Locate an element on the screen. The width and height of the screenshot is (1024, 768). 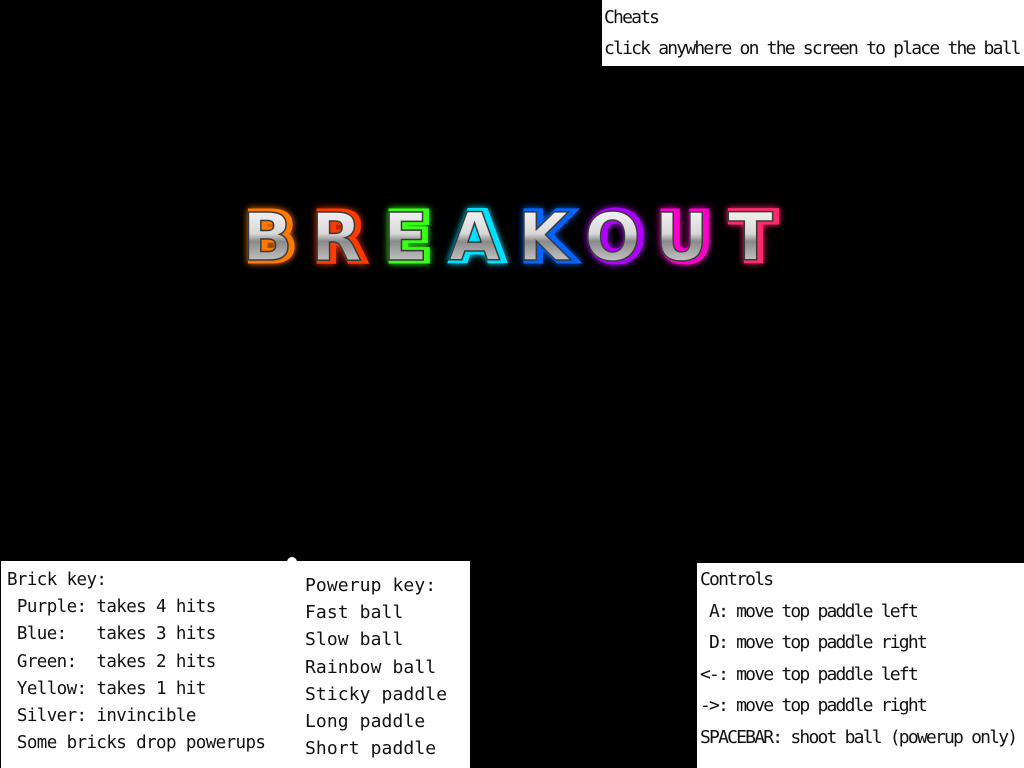
powerup-key-line: Slow ball is located at coordinates (354, 640).